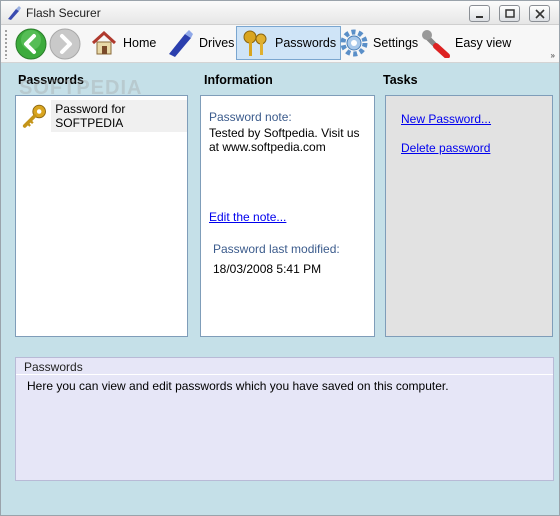  What do you see at coordinates (122, 43) in the screenshot?
I see `toolbar-home: Home` at bounding box center [122, 43].